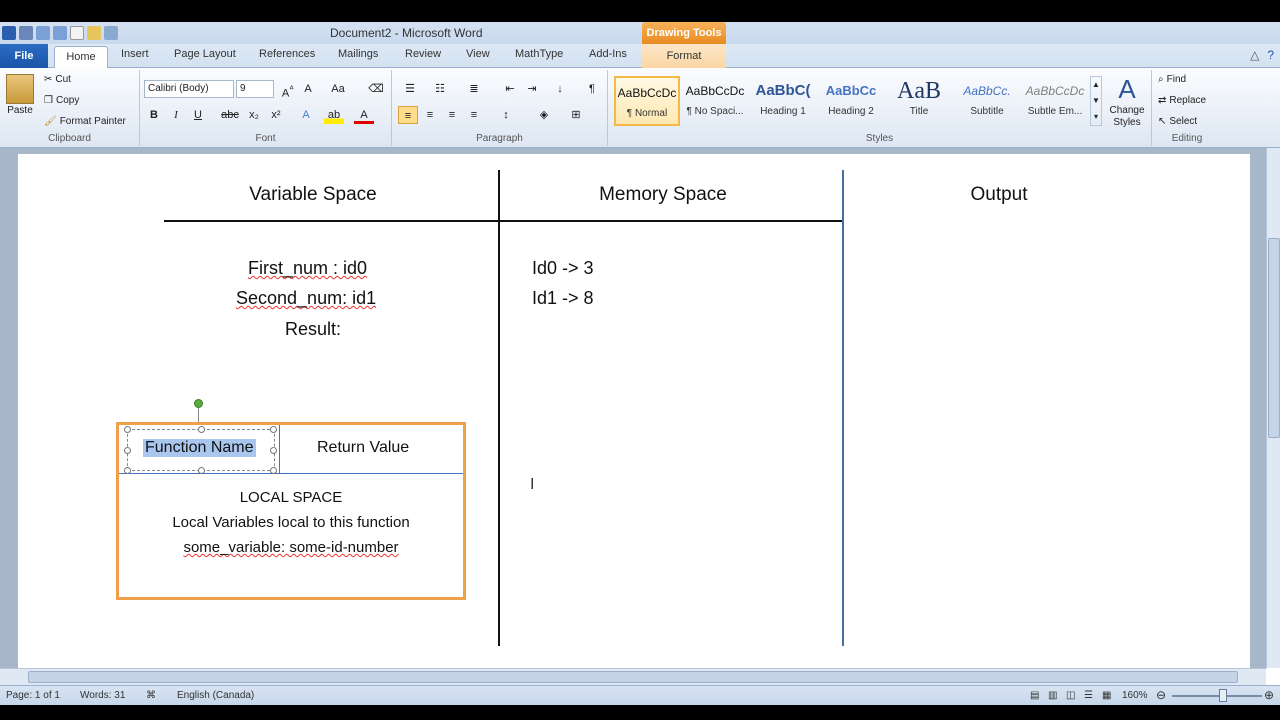 The height and width of the screenshot is (720, 1280). I want to click on font-name-combo: Calibri (Body), so click(189, 89).